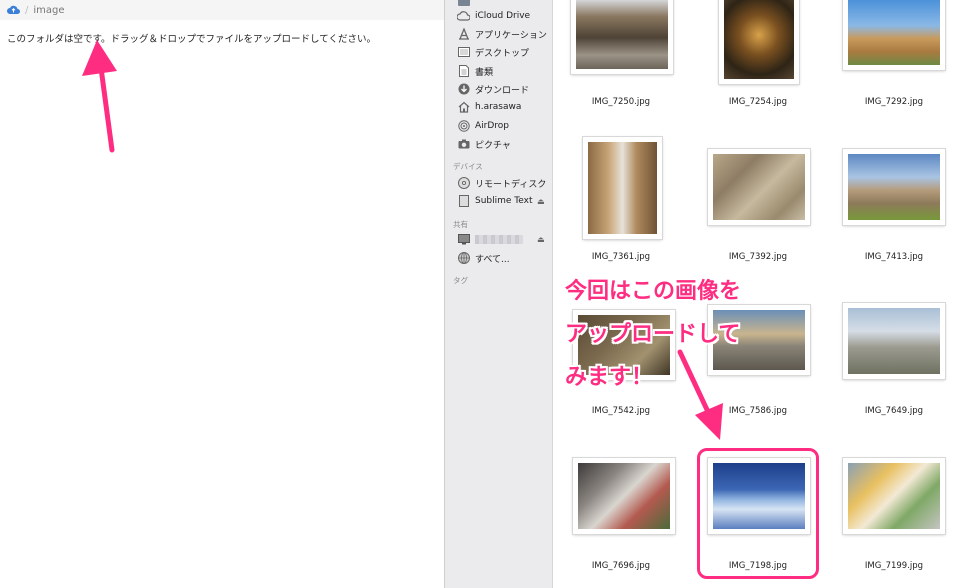 Image resolution: width=960 pixels, height=588 pixels. I want to click on annotation-line: みます！, so click(609, 377).